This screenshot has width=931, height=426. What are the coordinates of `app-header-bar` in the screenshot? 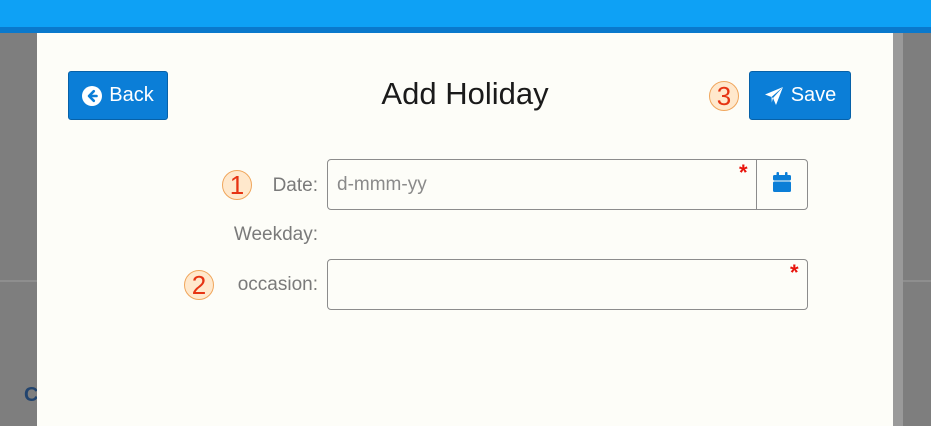 It's located at (465, 13).